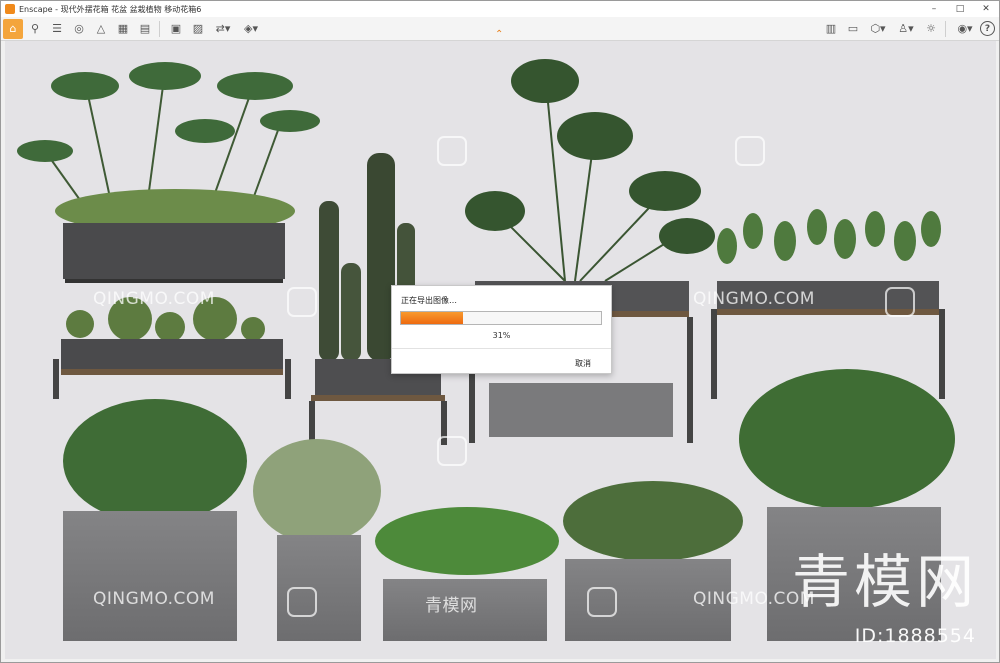 The image size is (1000, 663). What do you see at coordinates (432, 318) in the screenshot?
I see `progress-fill` at bounding box center [432, 318].